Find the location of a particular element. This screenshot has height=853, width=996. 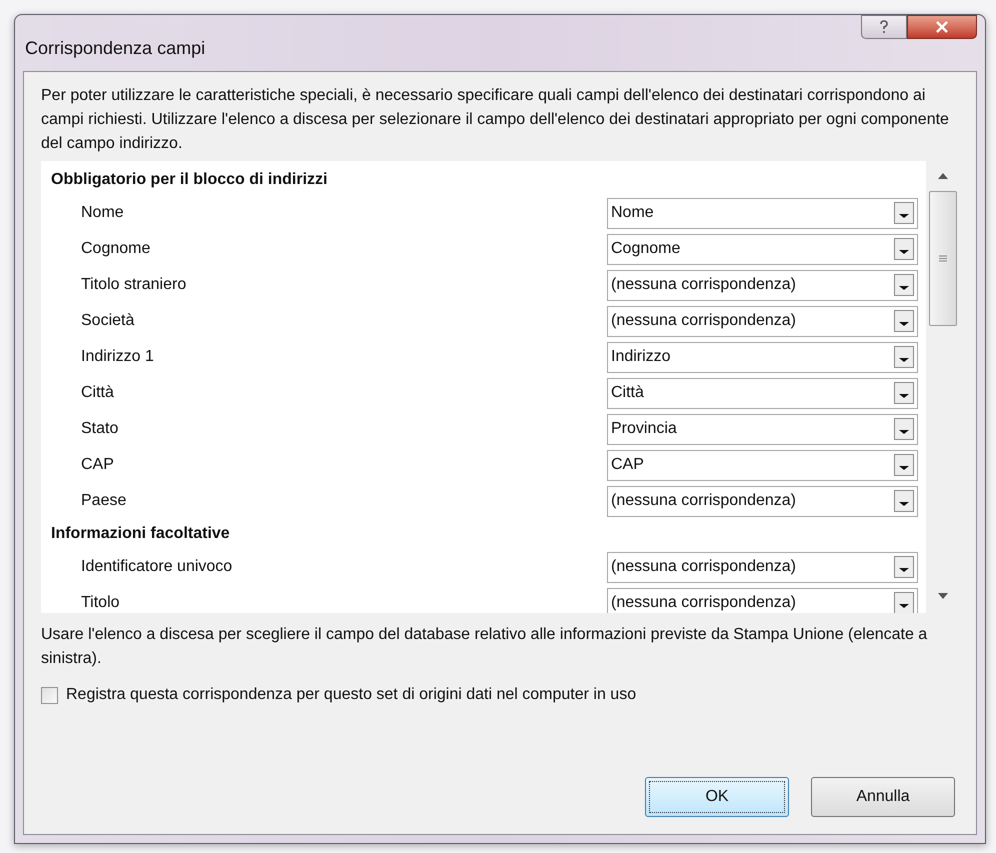

close-button is located at coordinates (942, 27).